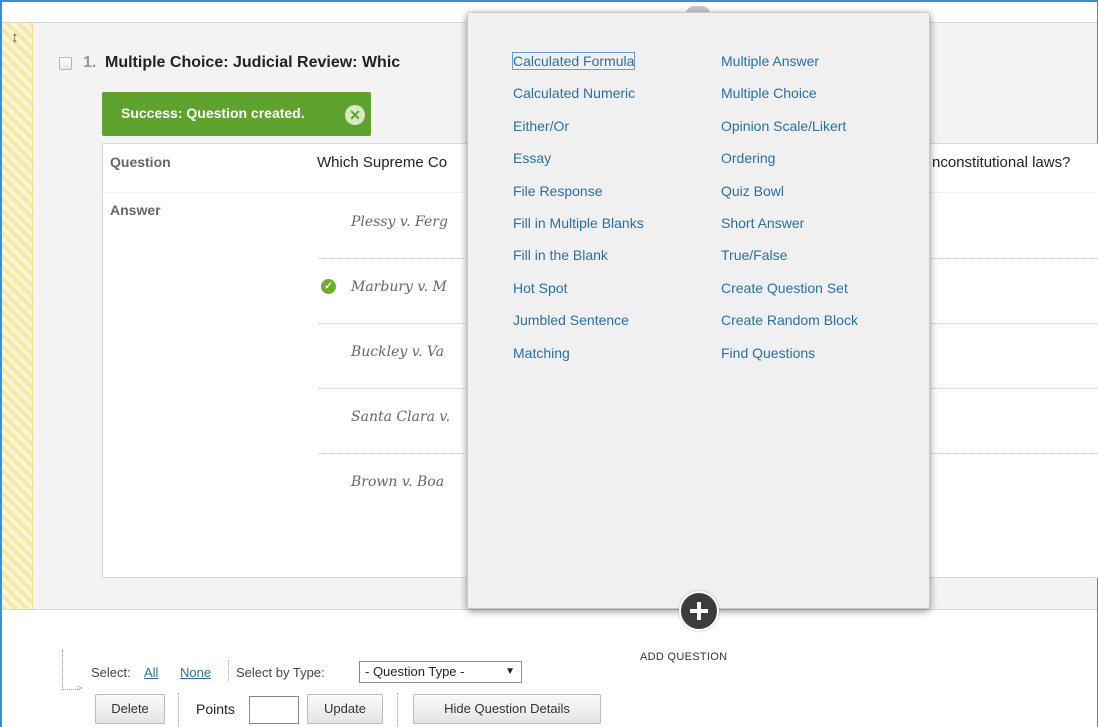  What do you see at coordinates (135, 210) in the screenshot?
I see `answer-label: Answer` at bounding box center [135, 210].